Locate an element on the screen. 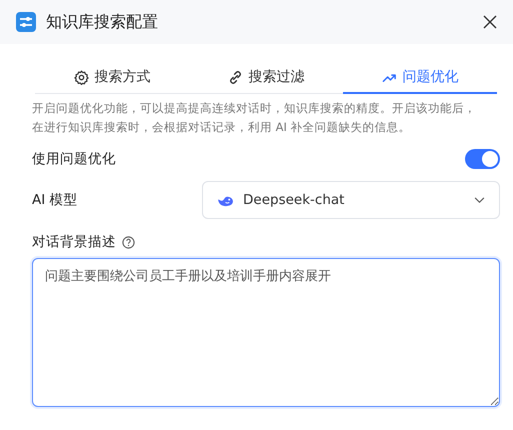 This screenshot has width=513, height=430. toggle-switch is located at coordinates (482, 159).